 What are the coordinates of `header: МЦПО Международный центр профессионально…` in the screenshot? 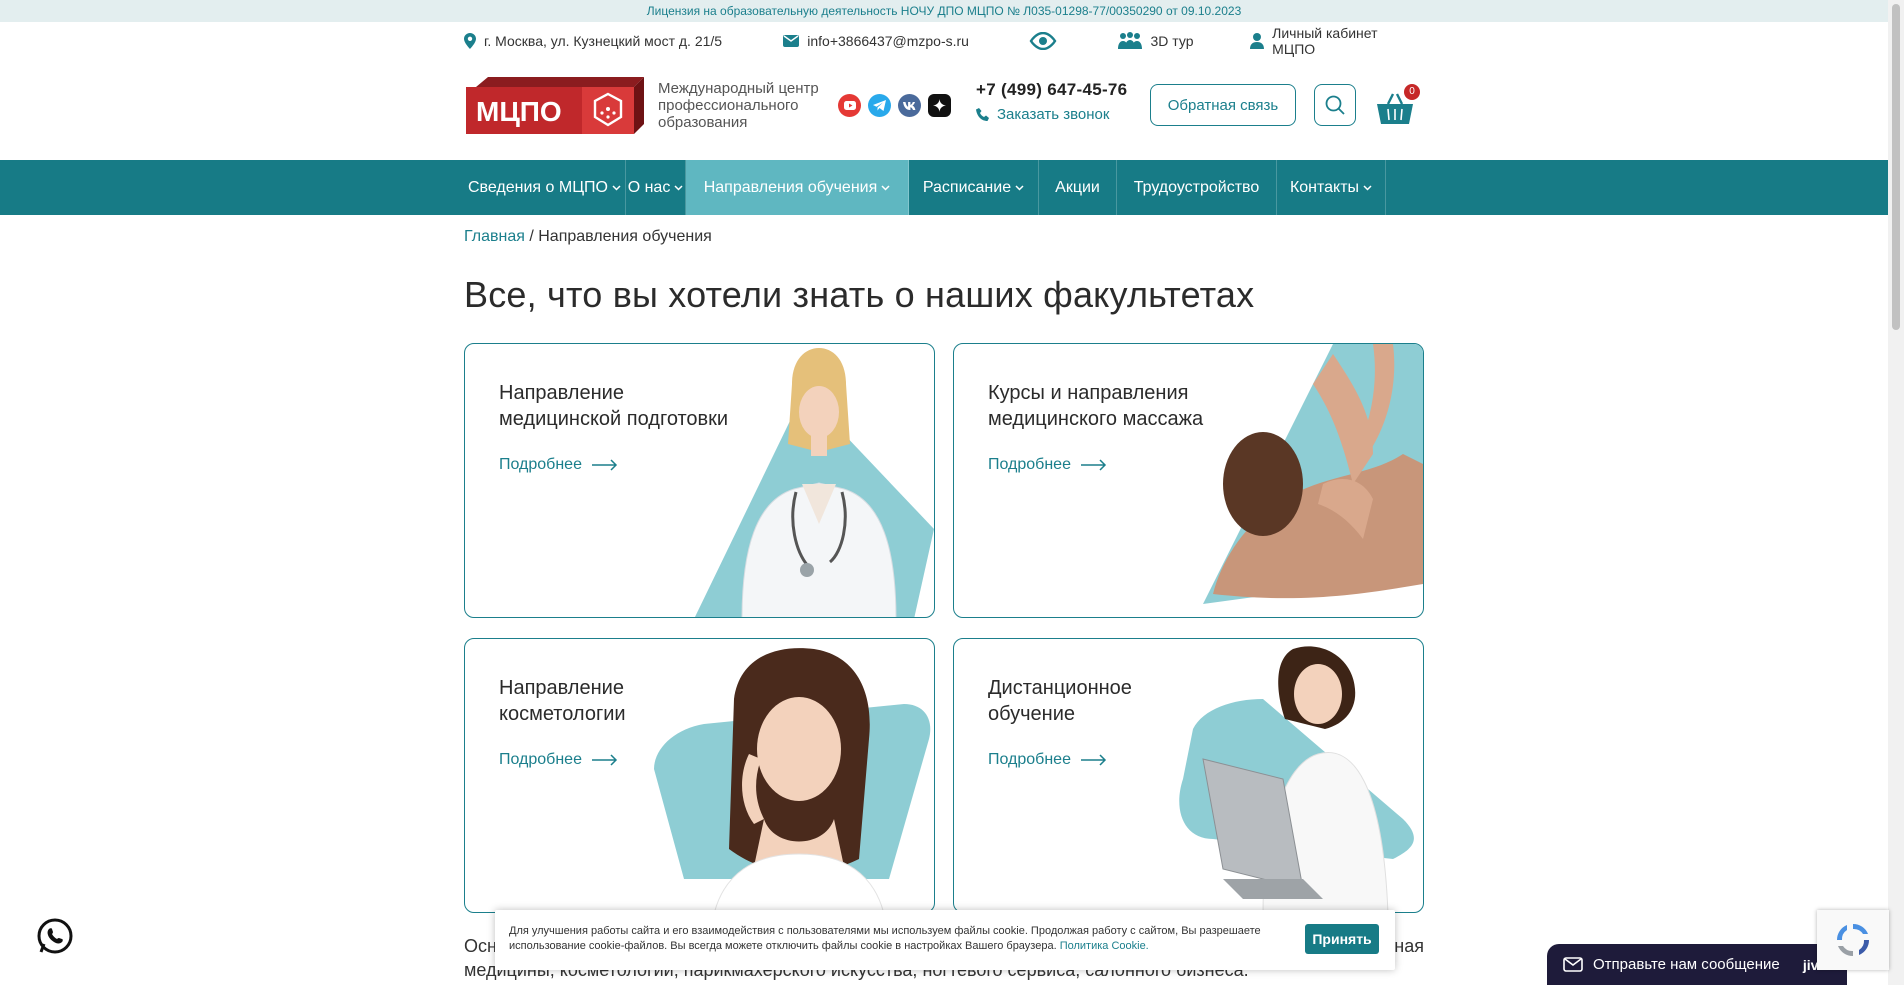 It's located at (944, 106).